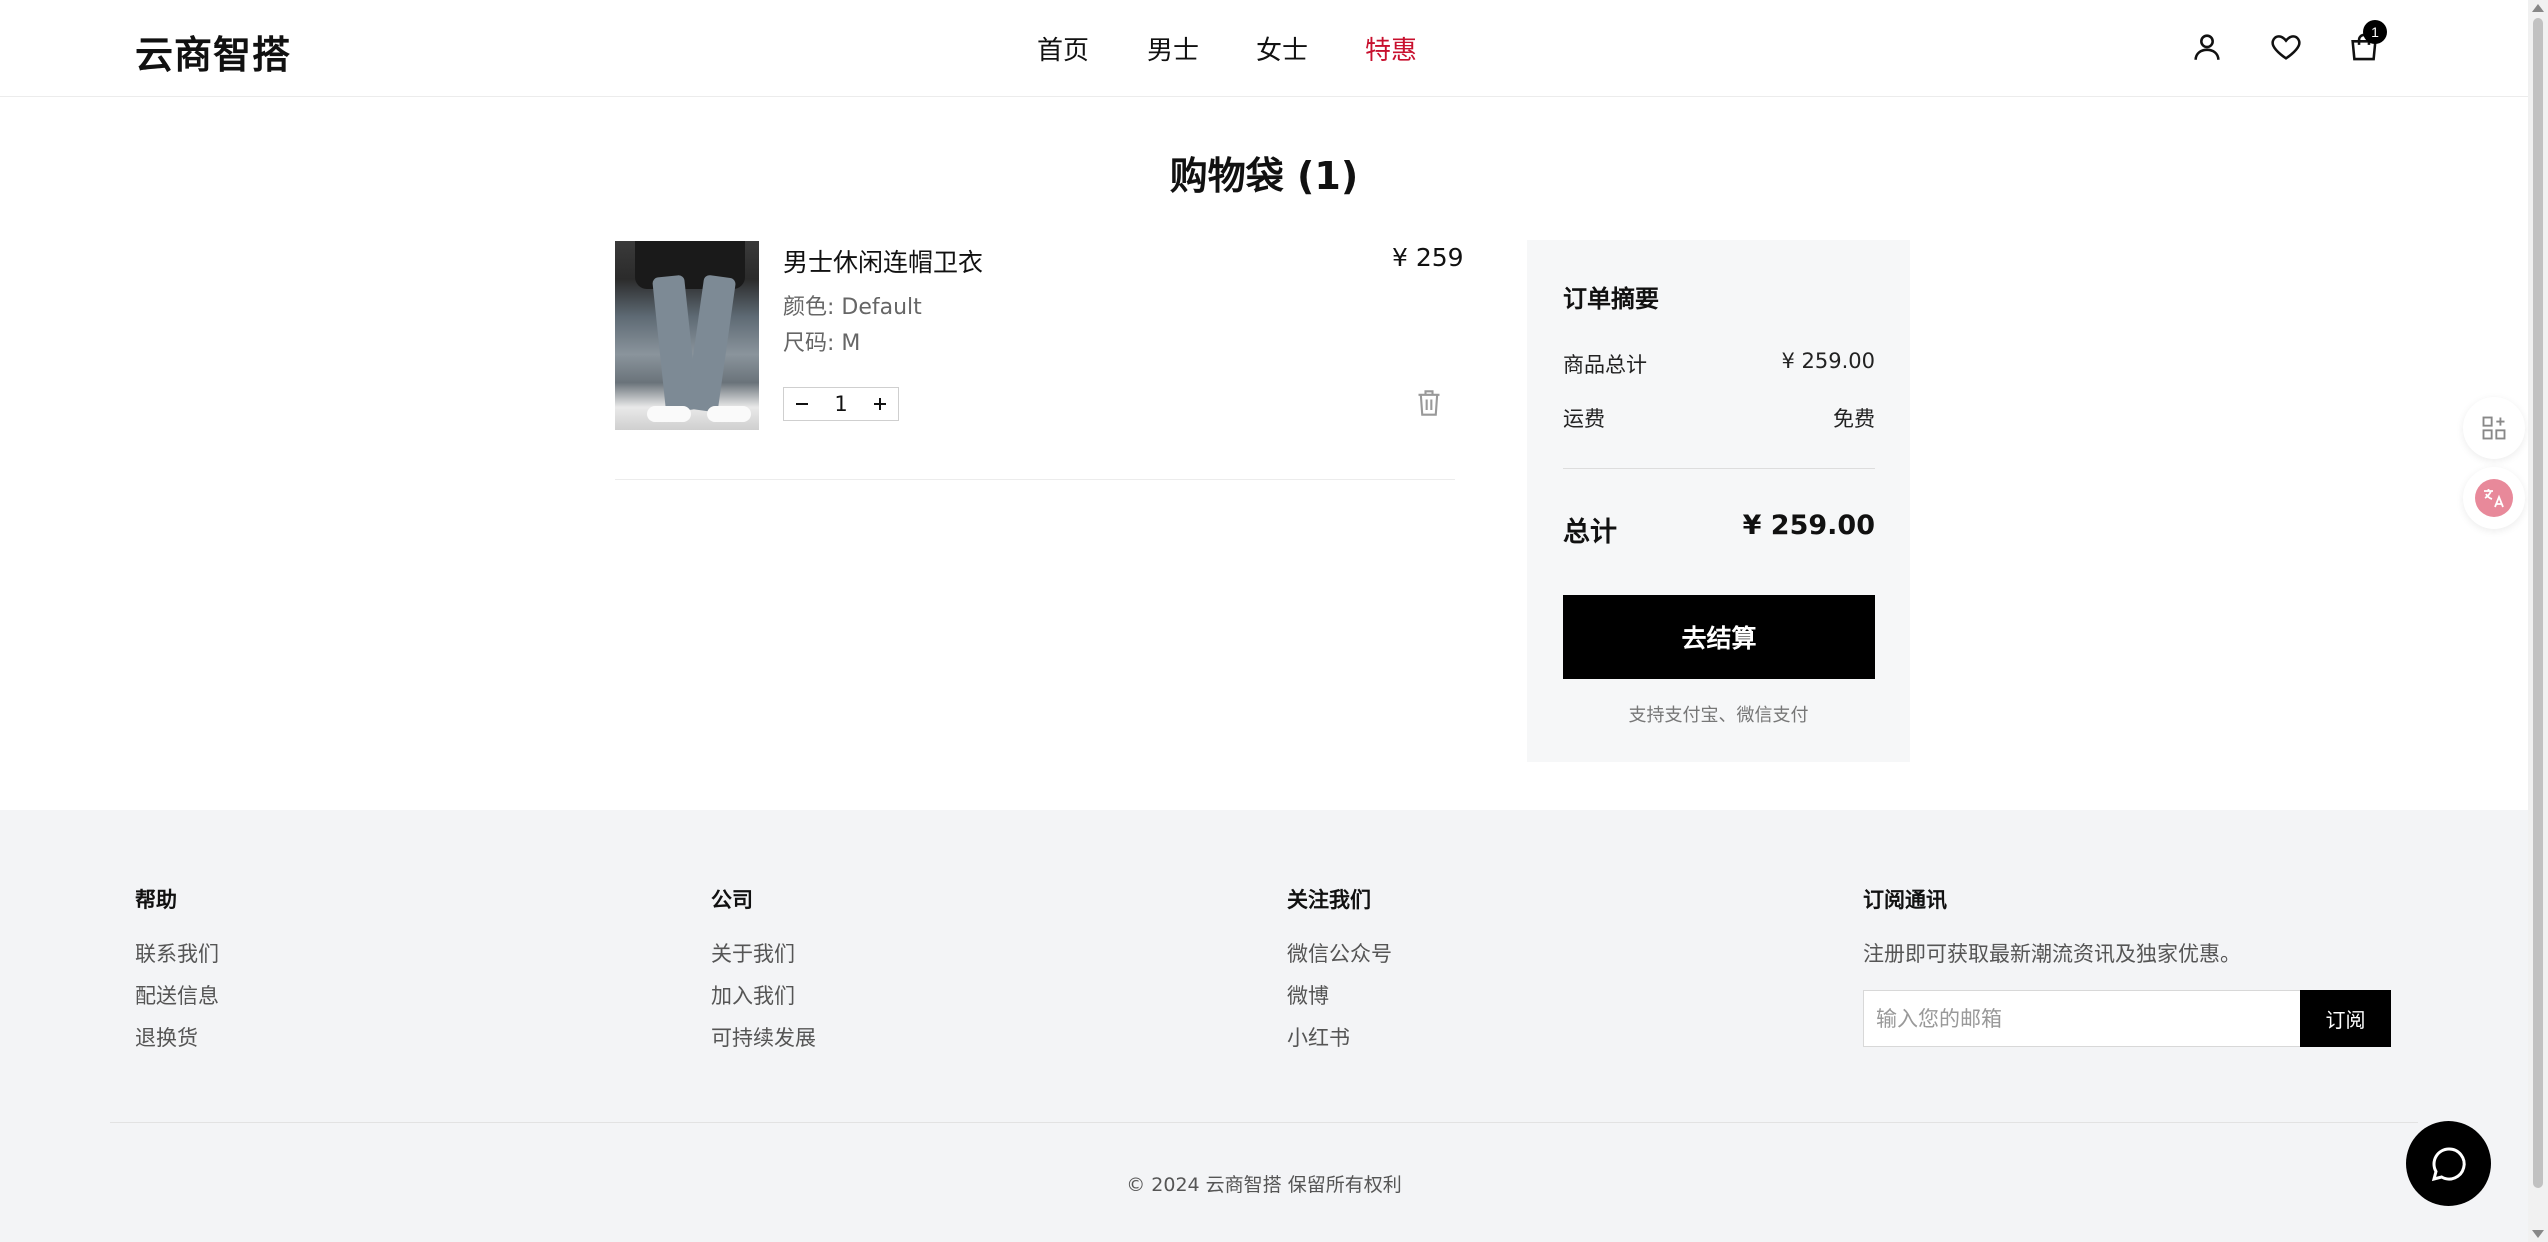  I want to click on footer-company-column: 公司 关于我们 加入我们 可持续发展, so click(763, 974).